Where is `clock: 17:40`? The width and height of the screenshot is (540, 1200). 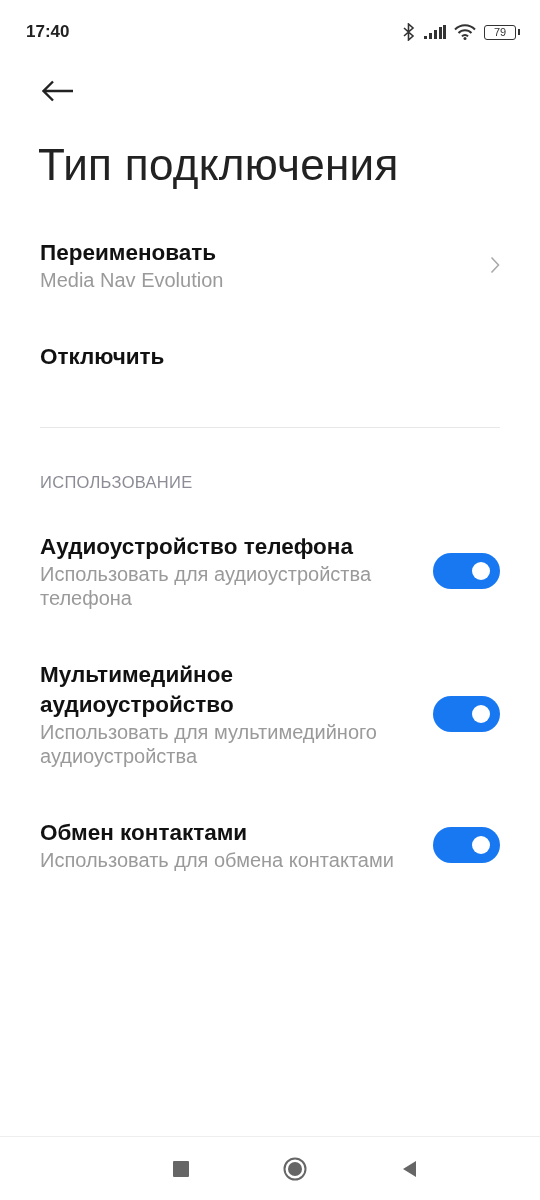
clock: 17:40 is located at coordinates (48, 32).